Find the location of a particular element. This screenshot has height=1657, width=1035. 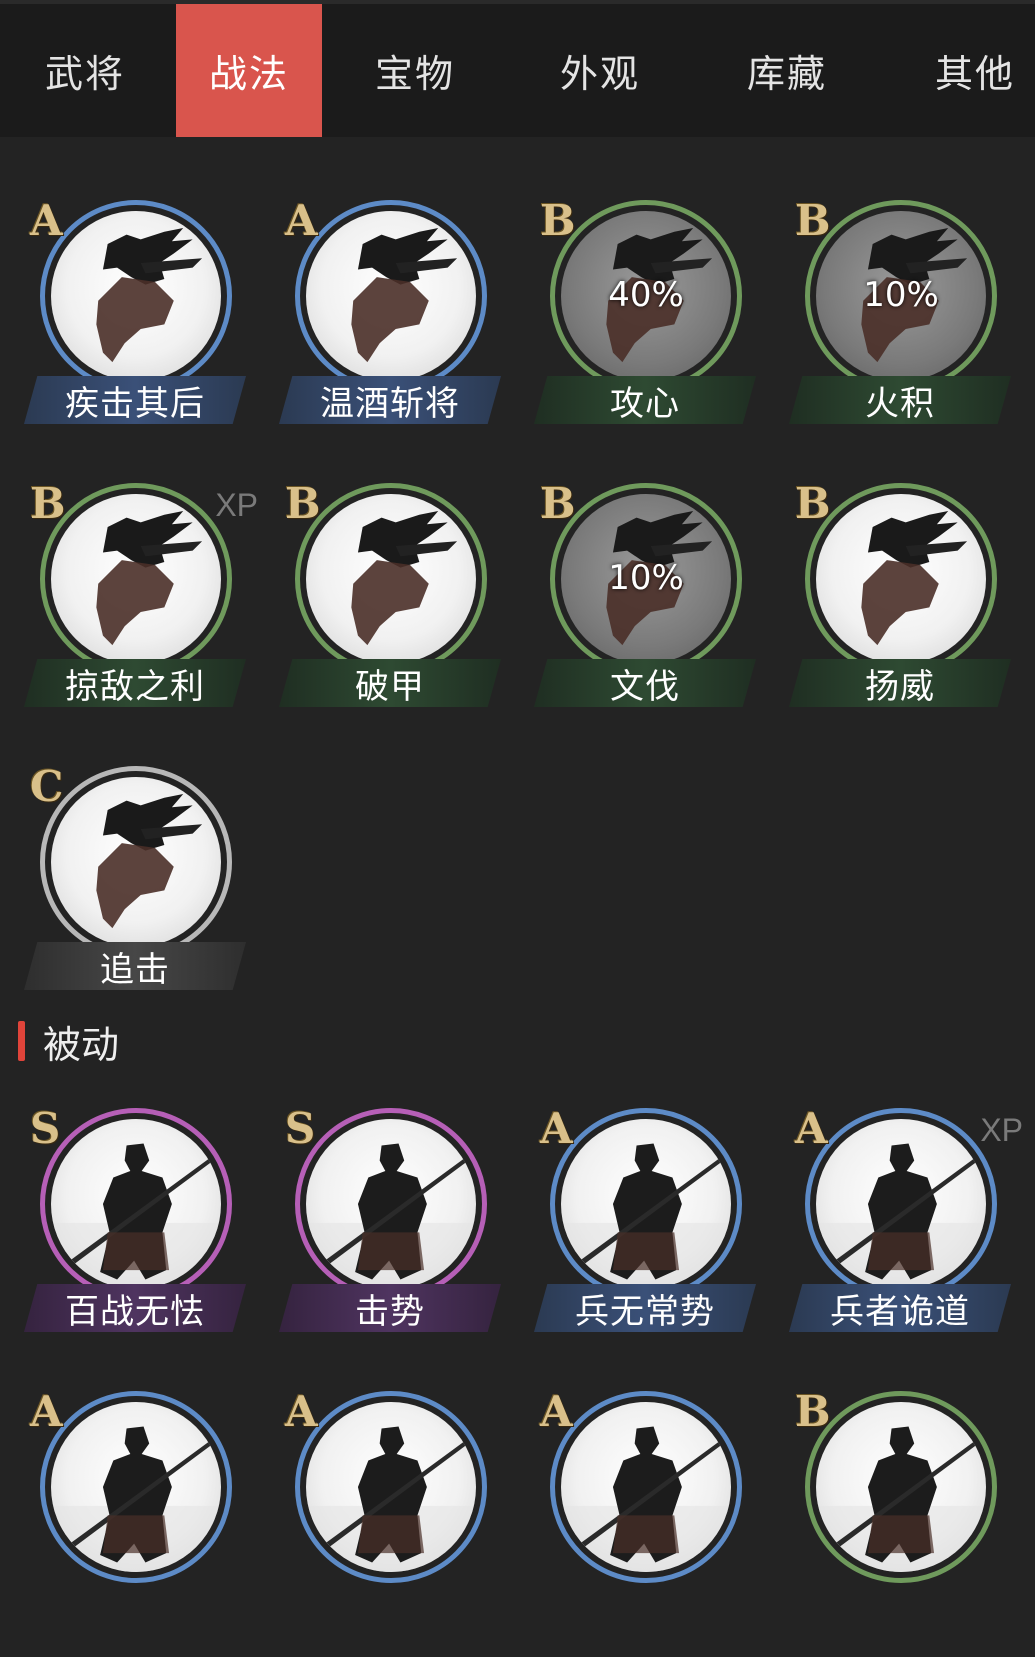

skill-card: 40% B 攻心 is located at coordinates (653, 331).